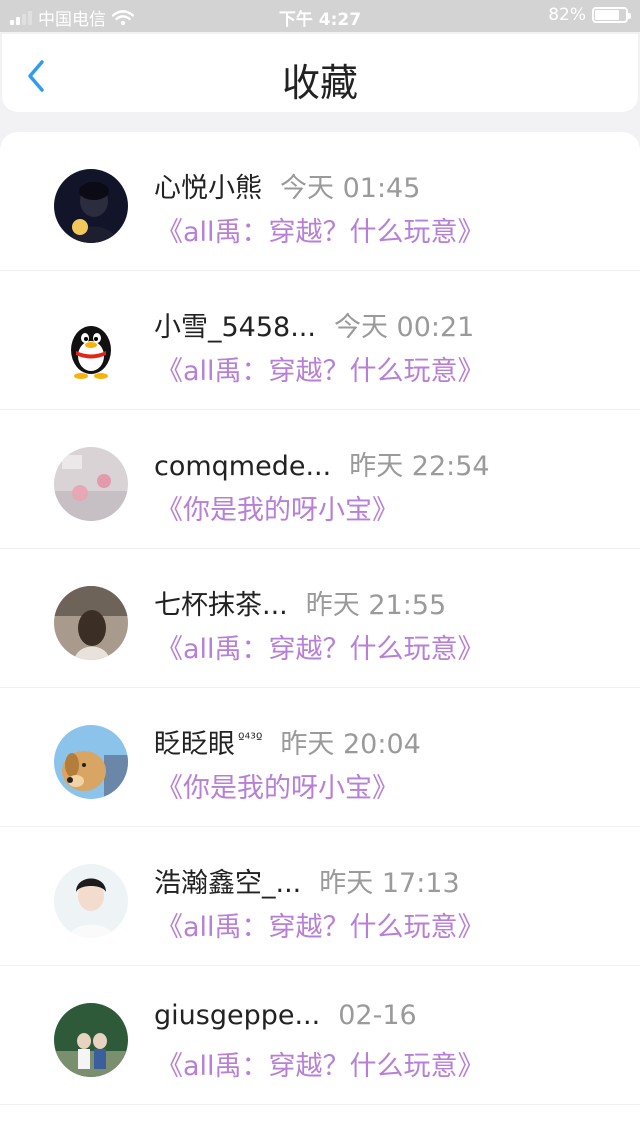  Describe the element at coordinates (91, 345) in the screenshot. I see `qq-penguin-avatar` at that location.